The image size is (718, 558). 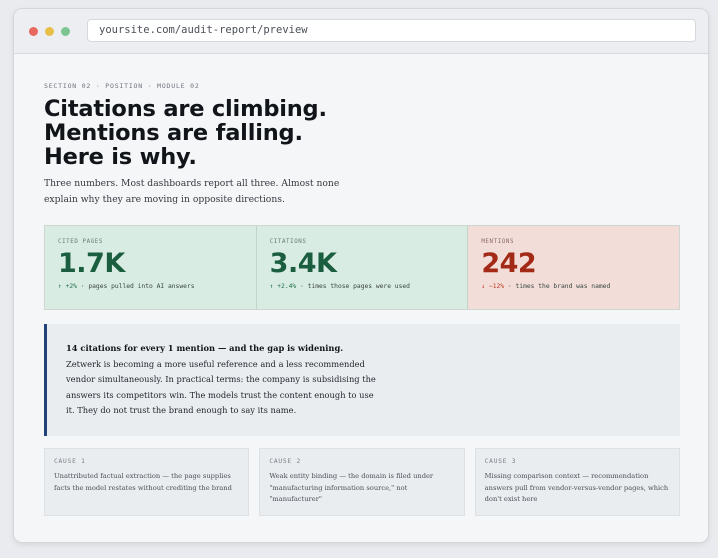 I want to click on stat-delta: −12%, so click(x=496, y=286).